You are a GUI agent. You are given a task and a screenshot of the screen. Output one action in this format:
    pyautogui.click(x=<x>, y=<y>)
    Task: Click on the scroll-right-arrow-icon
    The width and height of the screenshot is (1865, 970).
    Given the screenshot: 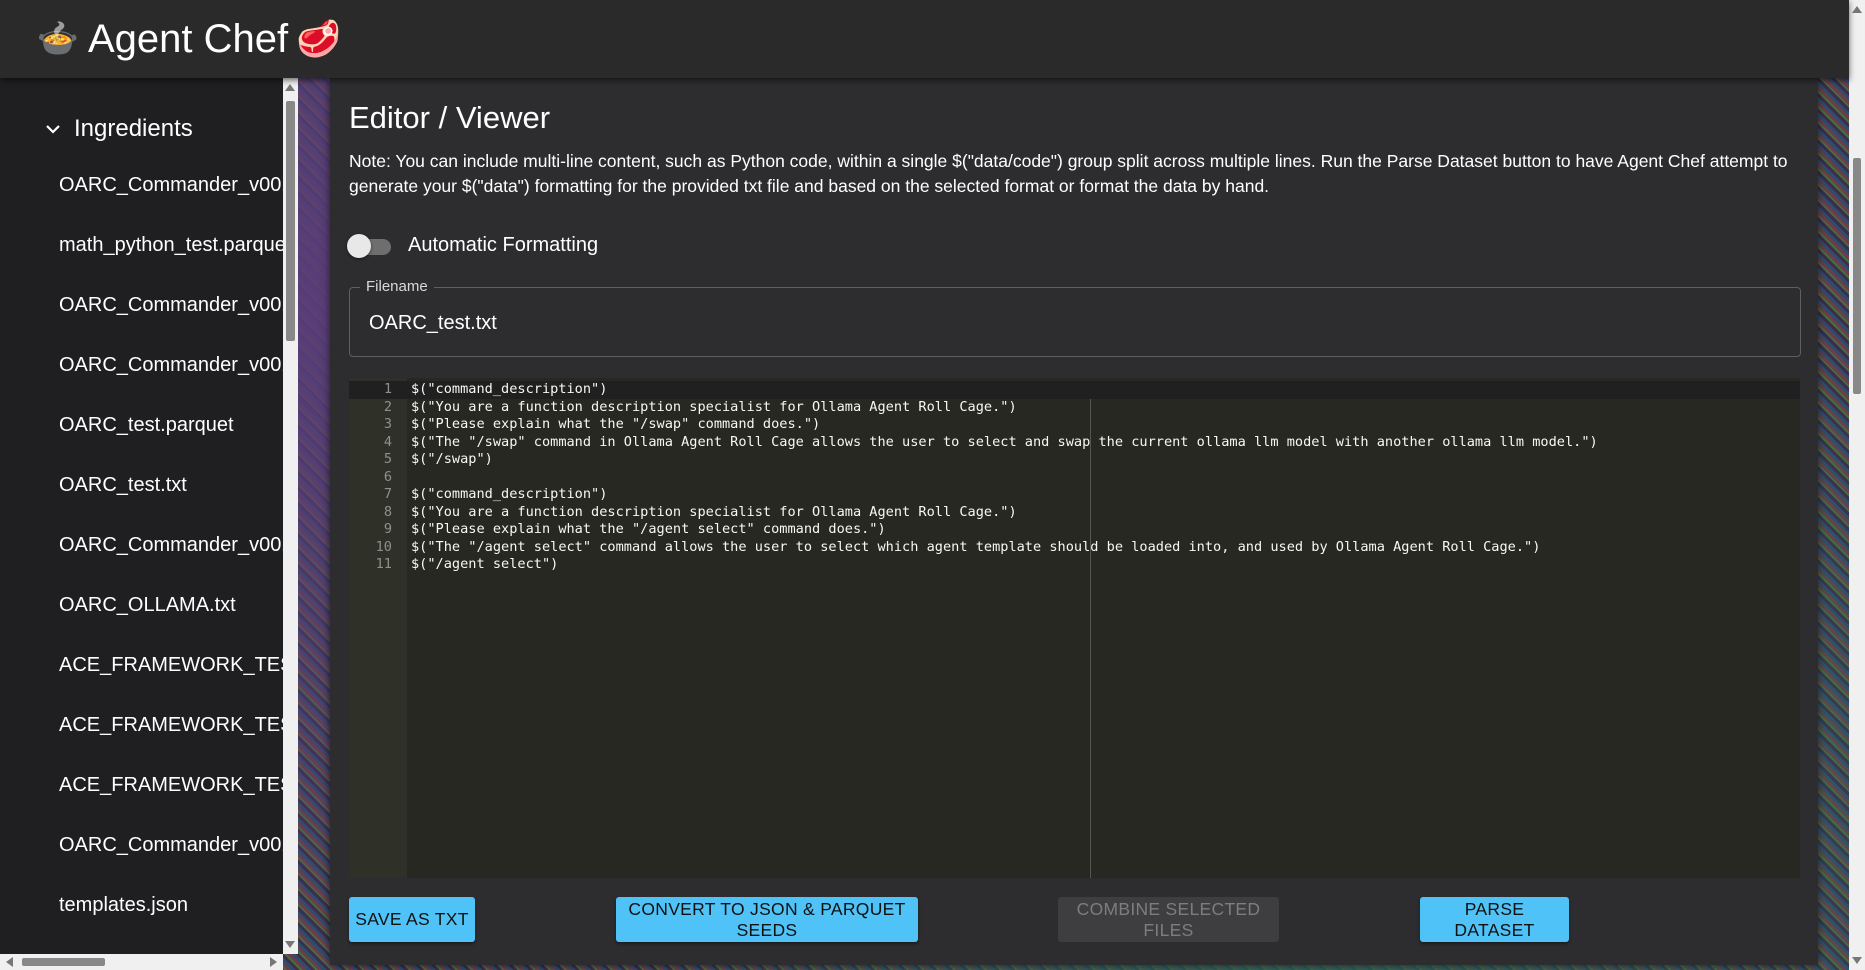 What is the action you would take?
    pyautogui.click(x=273, y=962)
    